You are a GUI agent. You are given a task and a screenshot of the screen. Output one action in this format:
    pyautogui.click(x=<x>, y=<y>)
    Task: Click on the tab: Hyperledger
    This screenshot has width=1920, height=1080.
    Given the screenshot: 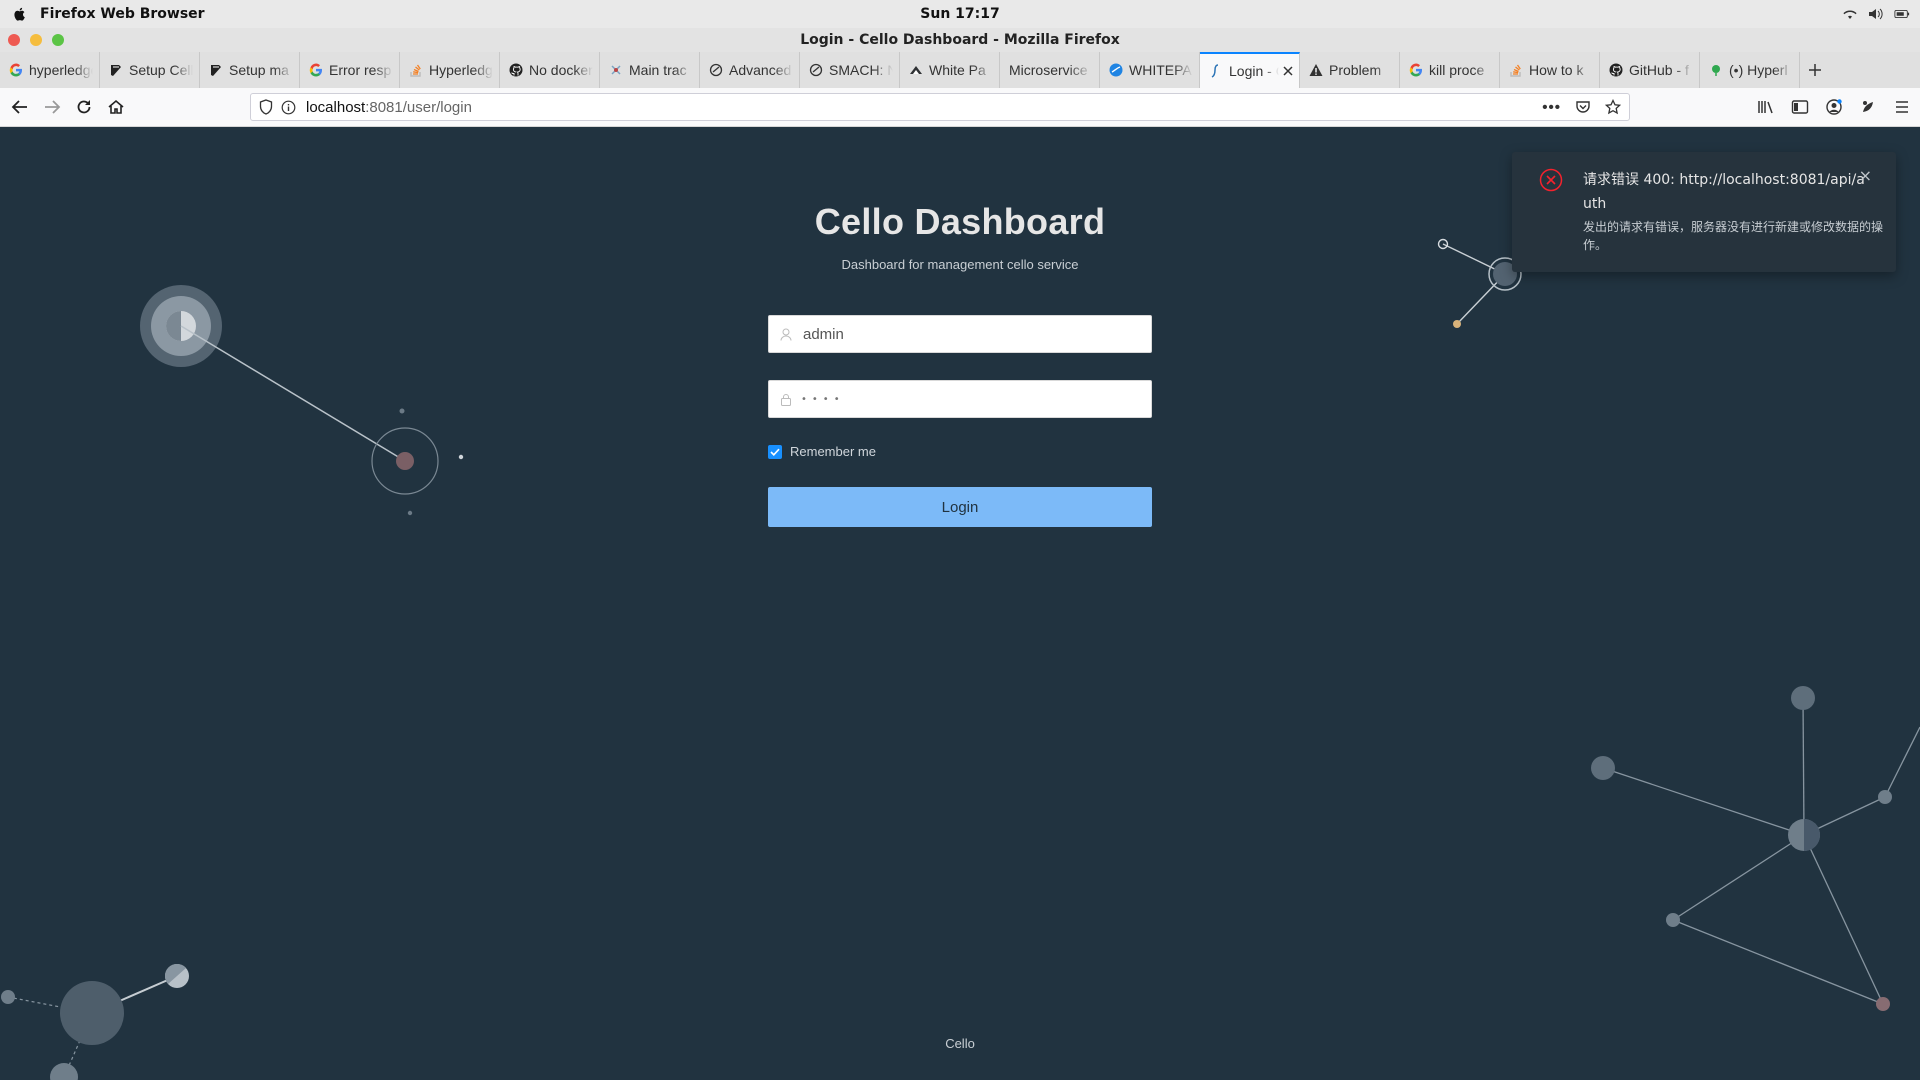 What is the action you would take?
    pyautogui.click(x=450, y=70)
    